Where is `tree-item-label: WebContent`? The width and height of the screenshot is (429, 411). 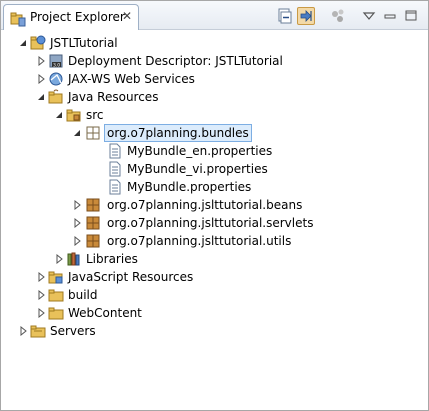 tree-item-label: WebContent is located at coordinates (105, 313).